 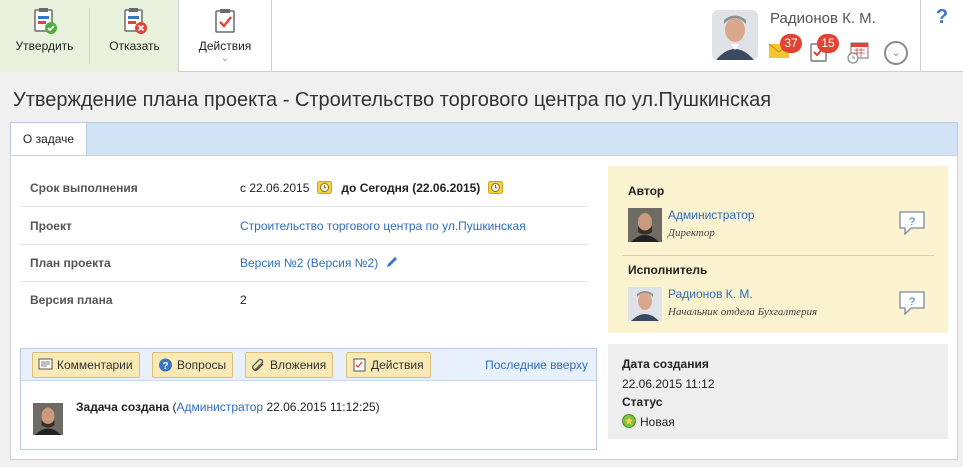 What do you see at coordinates (70, 263) in the screenshot?
I see `field-label: План проекта` at bounding box center [70, 263].